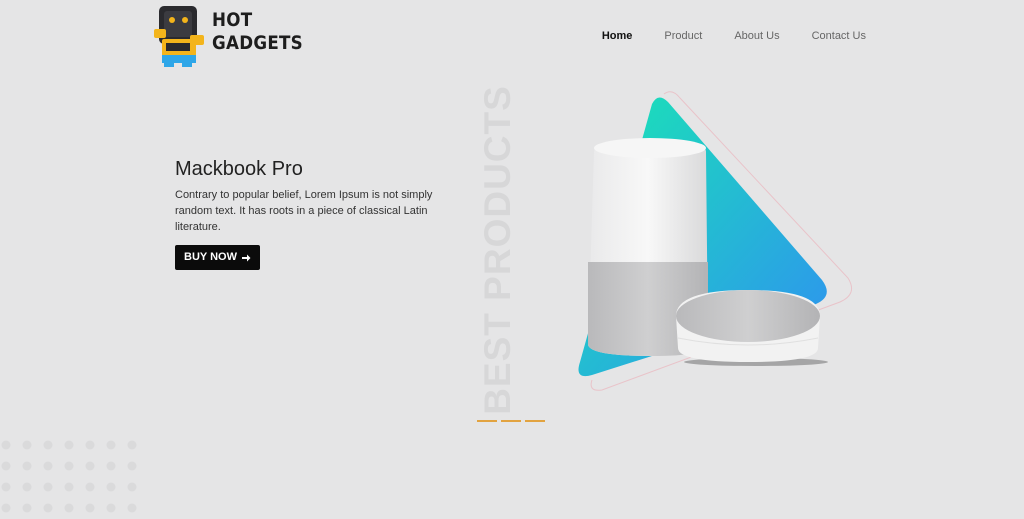  Describe the element at coordinates (756, 36) in the screenshot. I see `nav-about-us: About Us` at that location.